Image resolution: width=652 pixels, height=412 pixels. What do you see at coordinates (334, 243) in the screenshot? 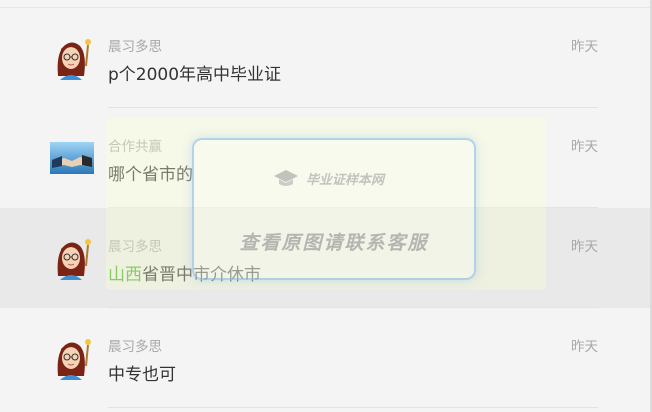
I see `watermark-text: 查看原图请联系客服` at bounding box center [334, 243].